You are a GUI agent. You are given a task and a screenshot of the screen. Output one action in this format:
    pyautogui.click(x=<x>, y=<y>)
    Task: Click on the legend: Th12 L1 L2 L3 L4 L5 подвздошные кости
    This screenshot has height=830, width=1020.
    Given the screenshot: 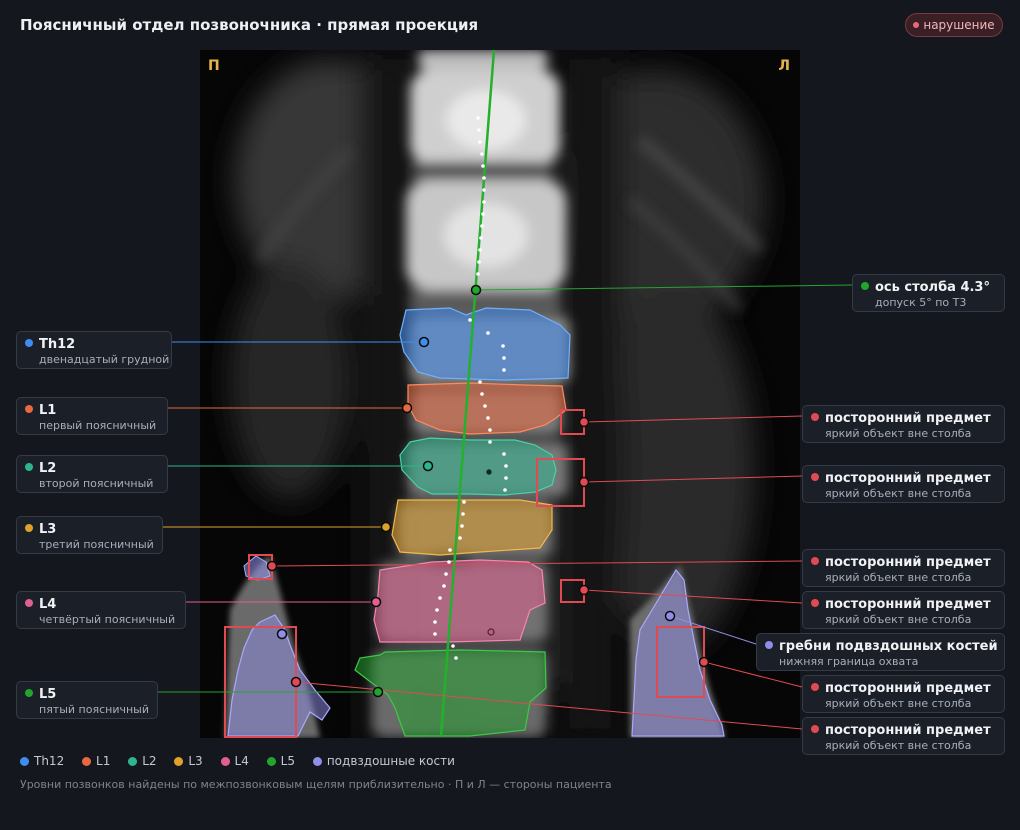 What is the action you would take?
    pyautogui.click(x=244, y=761)
    